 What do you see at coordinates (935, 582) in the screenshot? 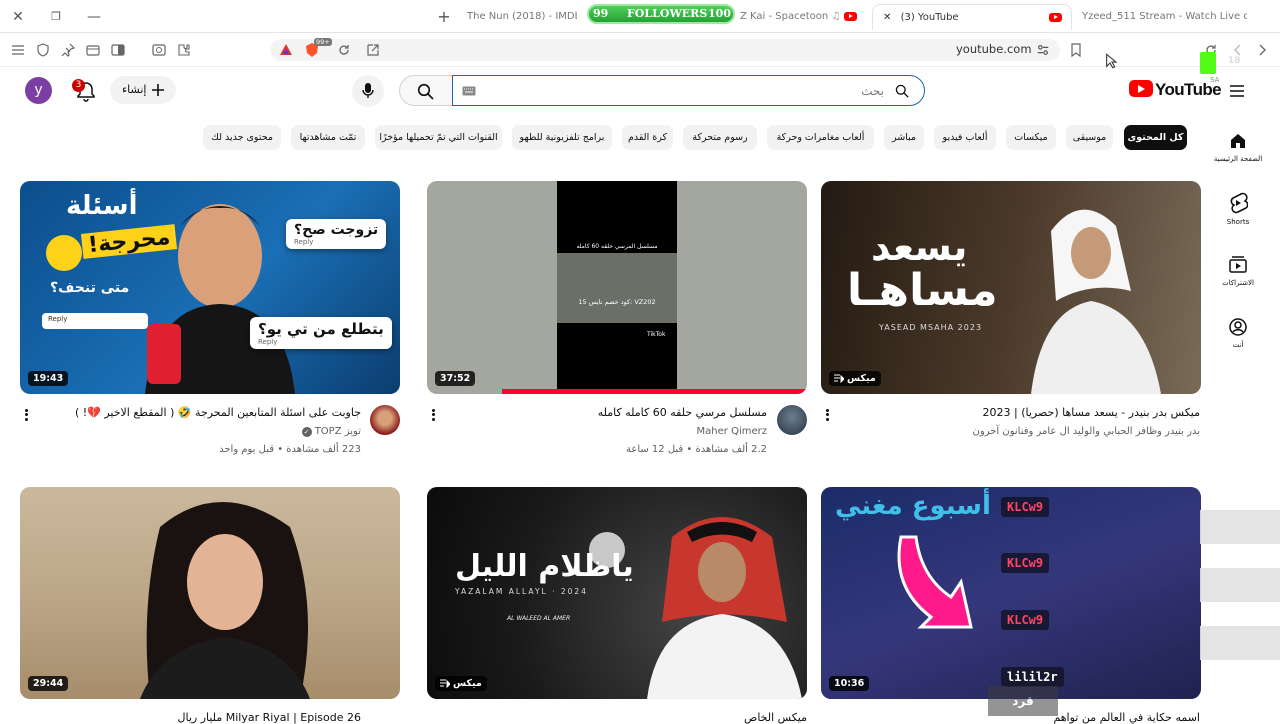
I see `pink-arrow-icon` at bounding box center [935, 582].